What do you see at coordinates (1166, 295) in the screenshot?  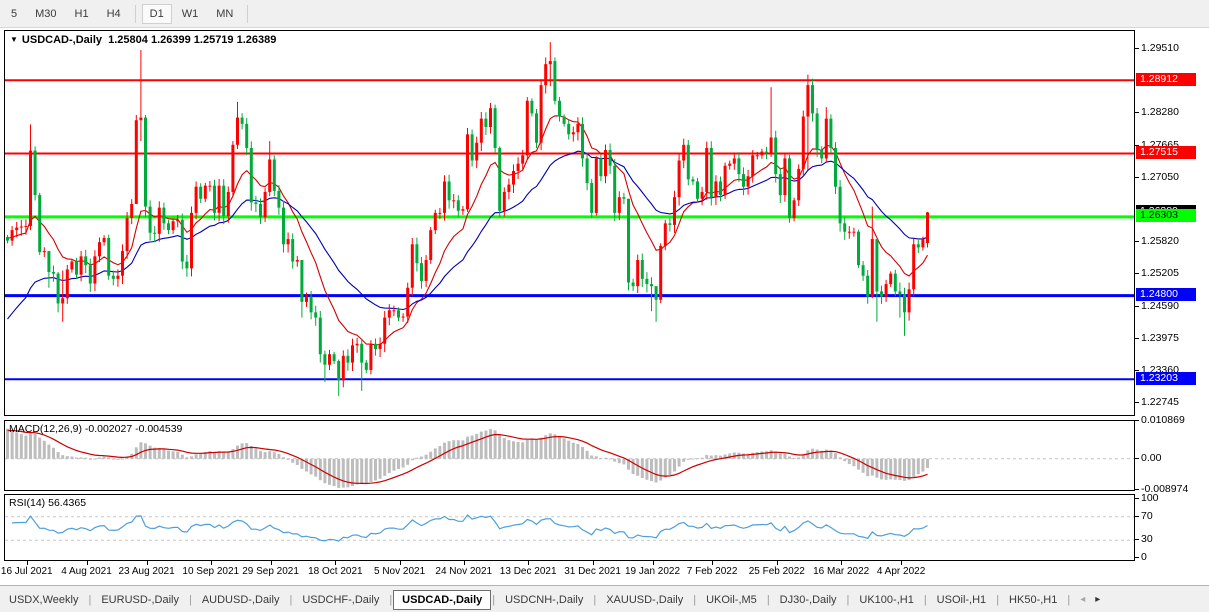 I see `price-level-tag: 1.24800` at bounding box center [1166, 295].